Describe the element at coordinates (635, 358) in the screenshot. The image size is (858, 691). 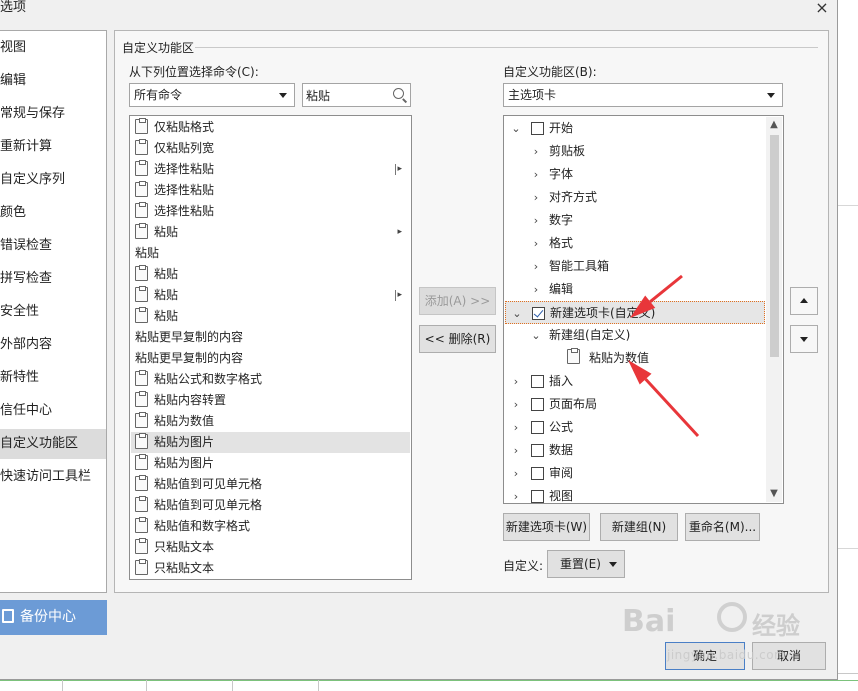
I see `ribbon-tree-item: 粘贴为数值` at that location.